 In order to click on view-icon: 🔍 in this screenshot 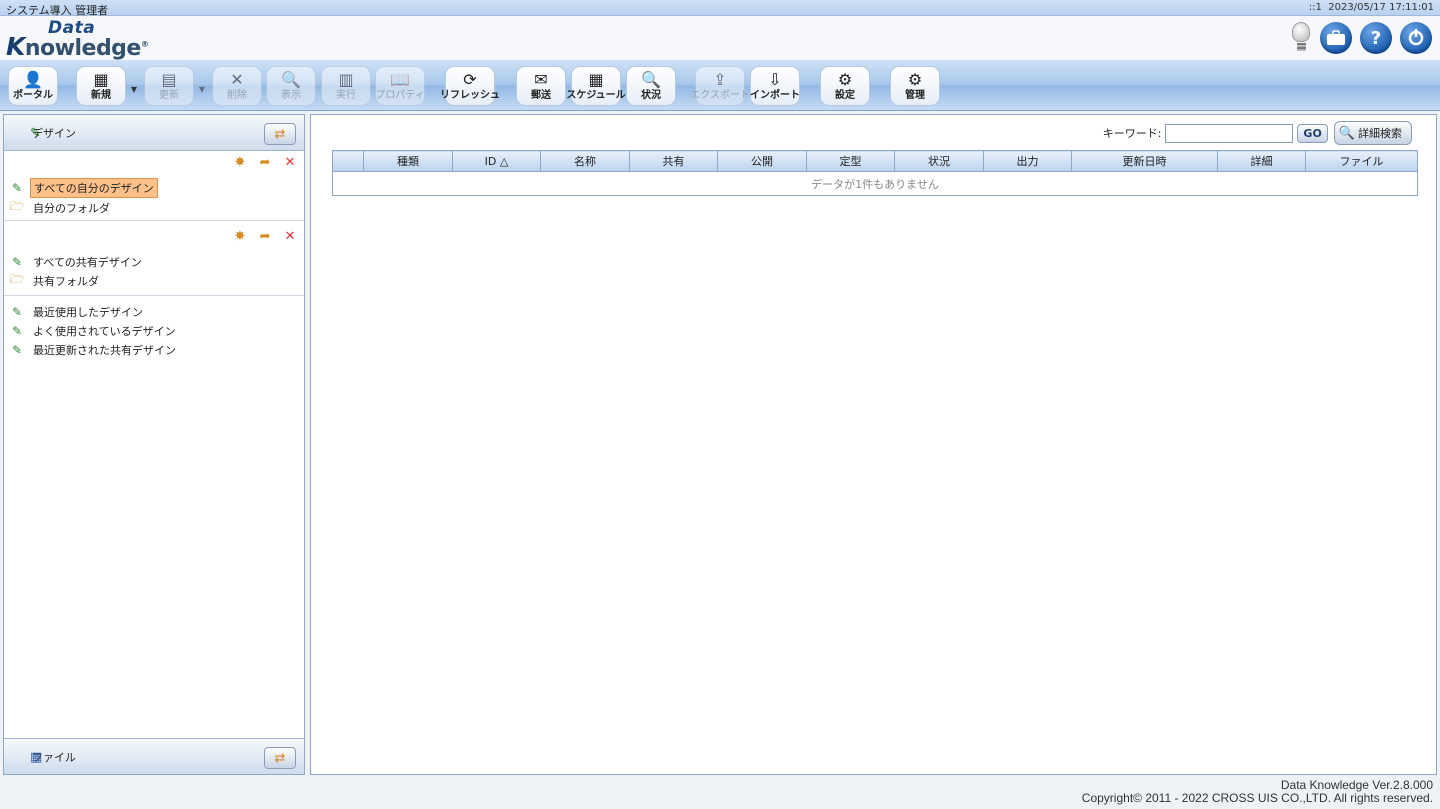, I will do `click(291, 79)`.